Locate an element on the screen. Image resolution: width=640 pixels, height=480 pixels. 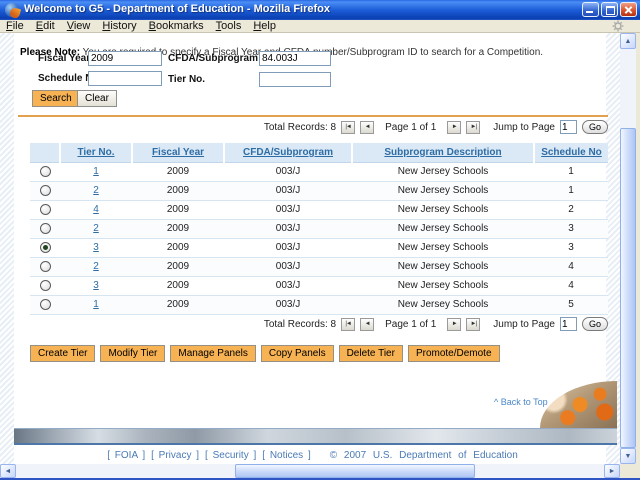
minimize-button is located at coordinates (590, 9).